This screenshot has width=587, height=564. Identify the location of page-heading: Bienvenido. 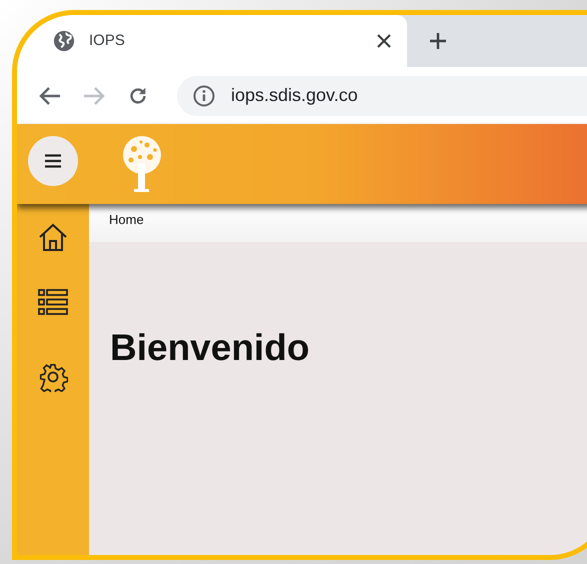
(210, 348).